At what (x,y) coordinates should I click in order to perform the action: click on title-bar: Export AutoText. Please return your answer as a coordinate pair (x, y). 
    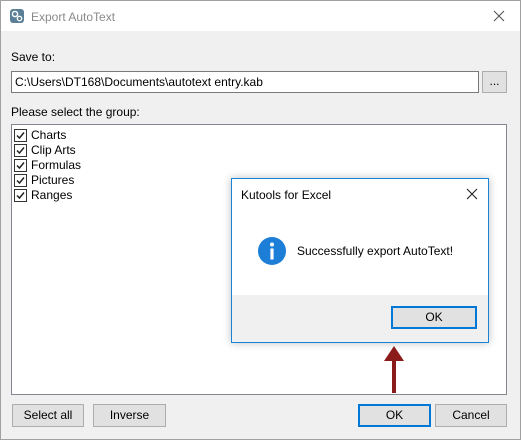
    Looking at the image, I should click on (260, 16).